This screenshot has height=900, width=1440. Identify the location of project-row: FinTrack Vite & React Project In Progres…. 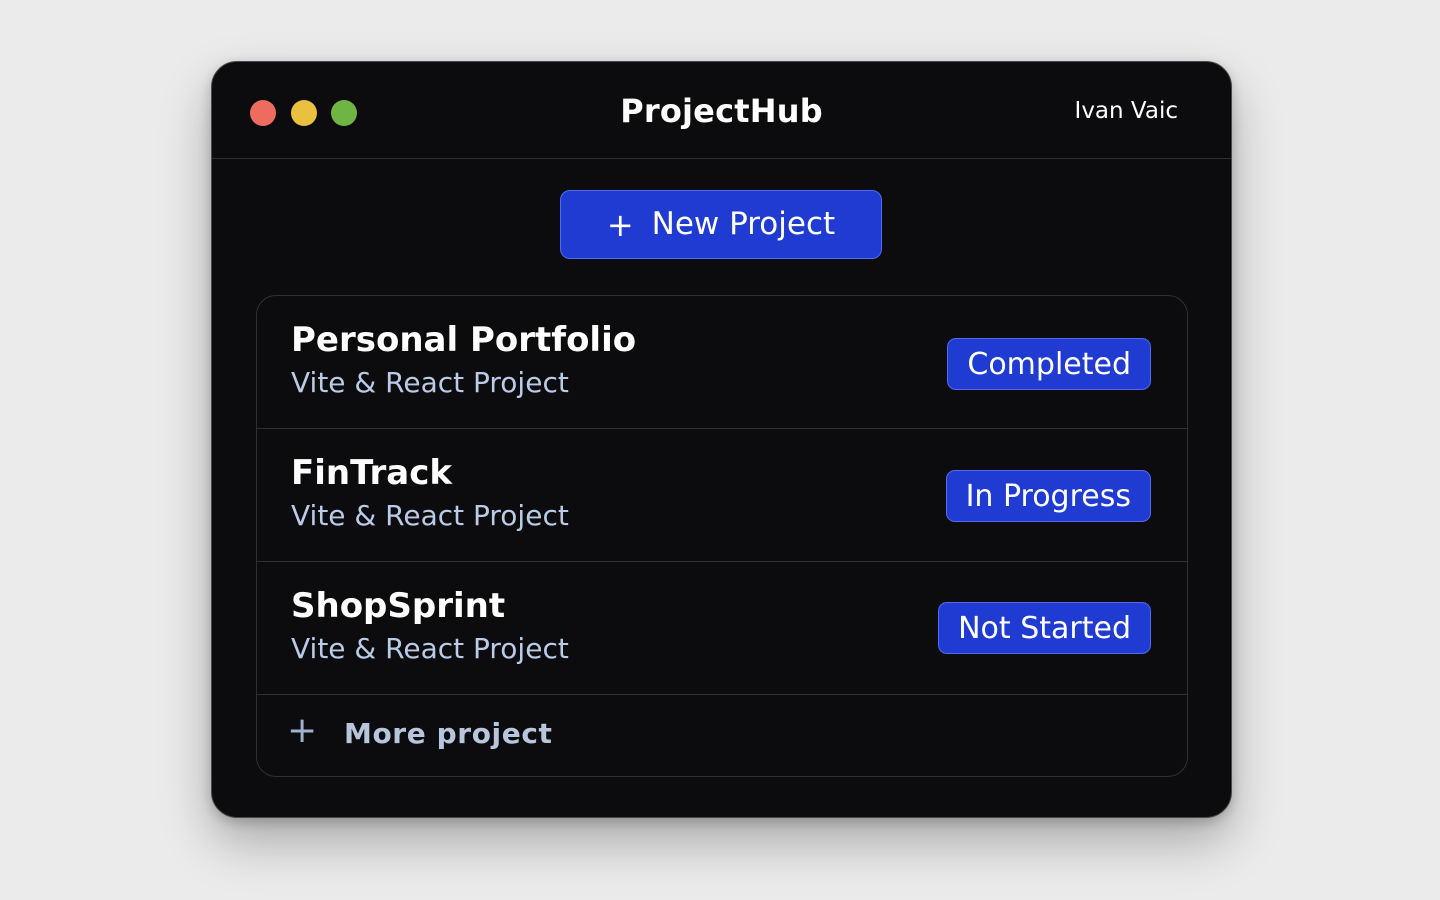
(722, 495).